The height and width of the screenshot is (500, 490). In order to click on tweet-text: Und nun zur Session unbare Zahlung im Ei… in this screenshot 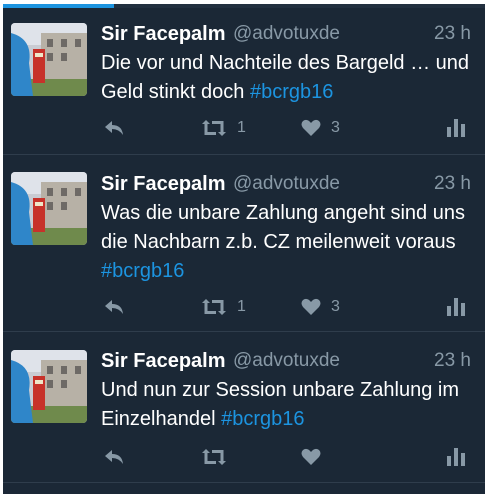, I will do `click(287, 405)`.